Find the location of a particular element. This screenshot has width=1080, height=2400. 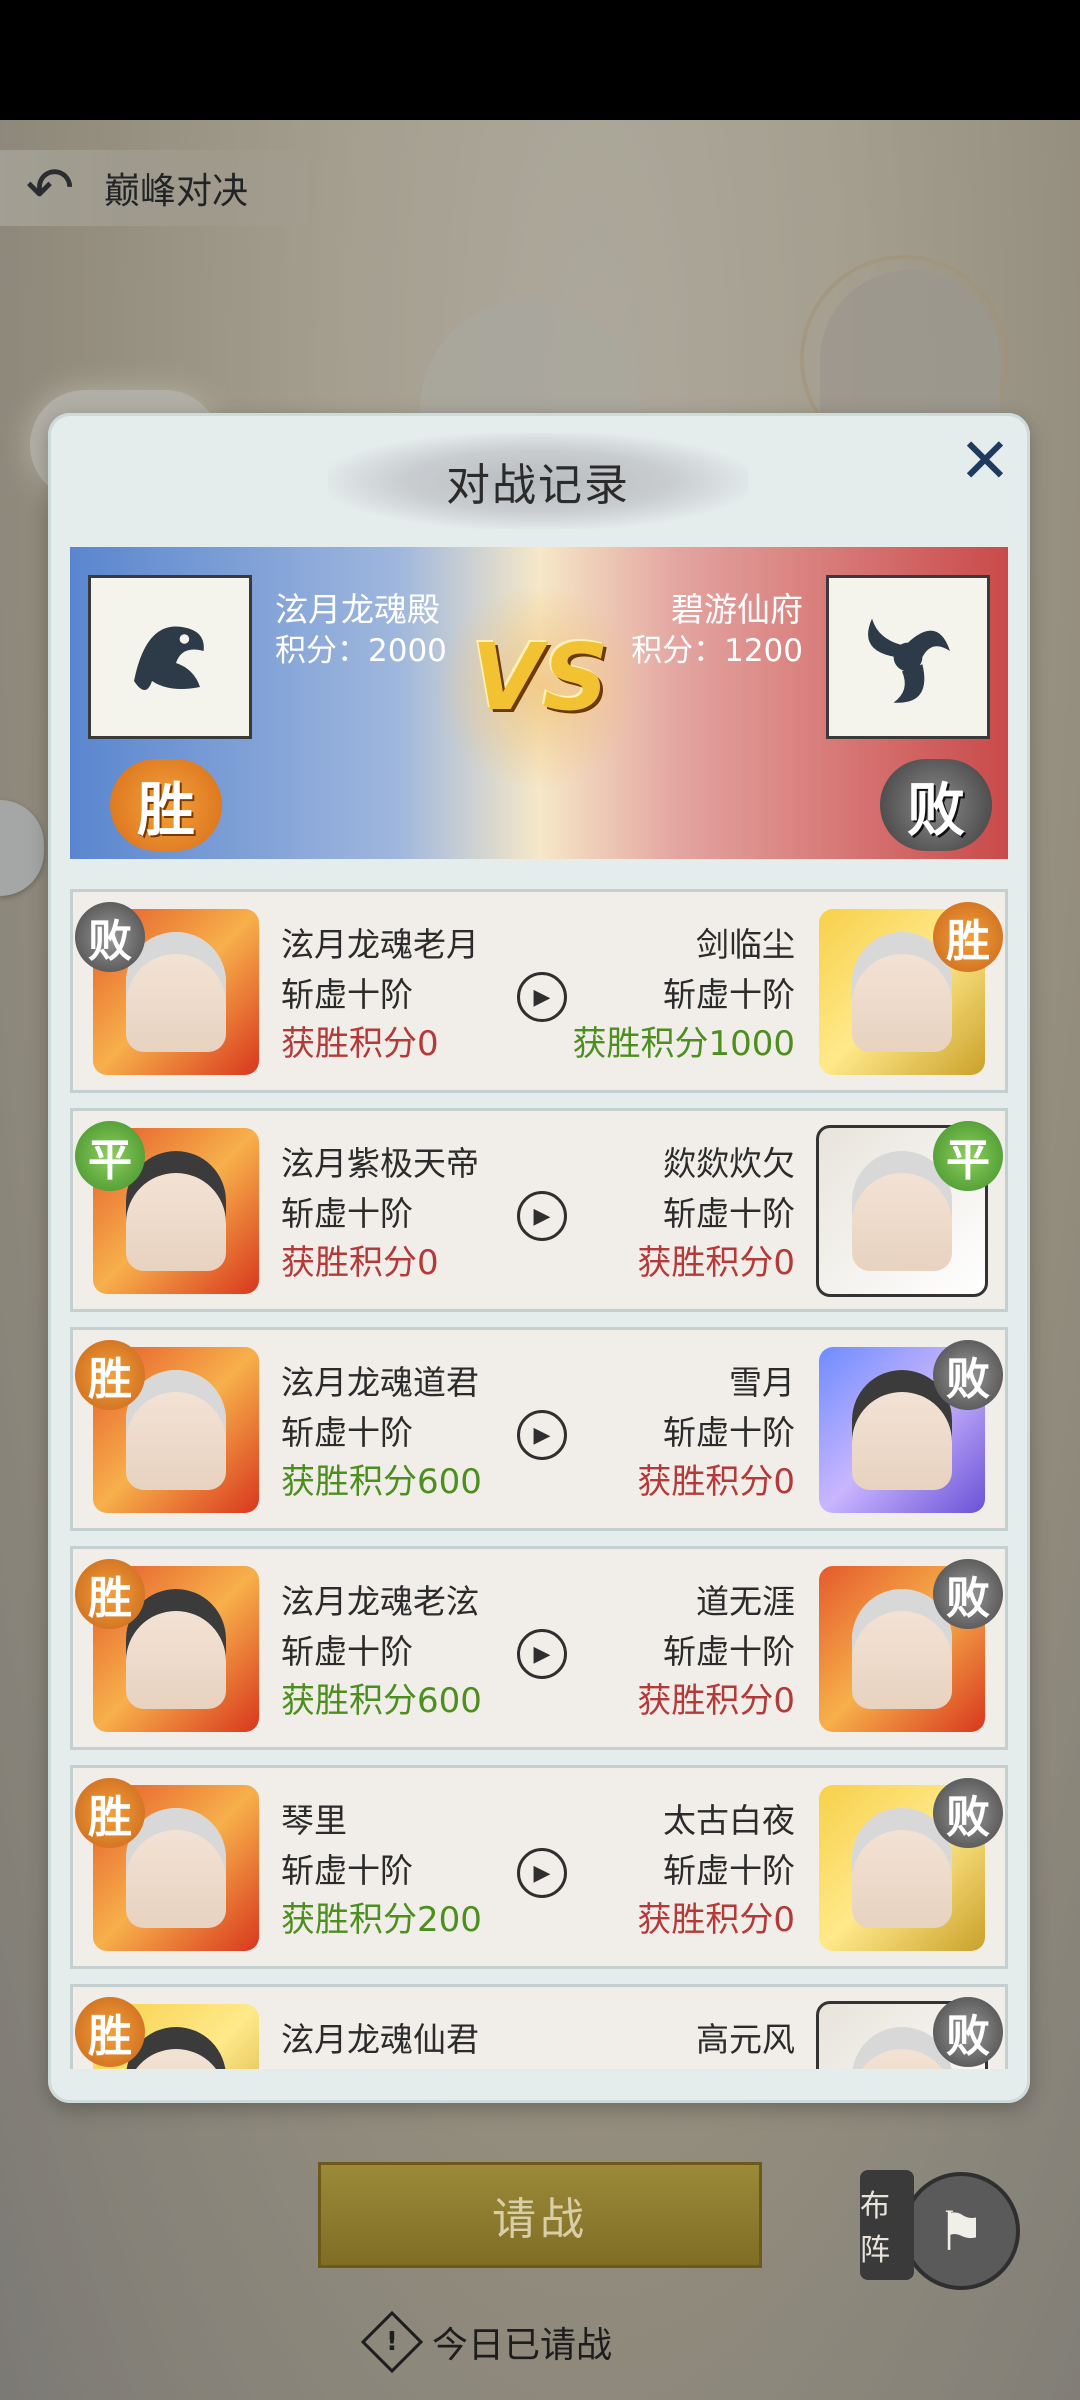

panel-title: 对战记录 is located at coordinates (538, 485).